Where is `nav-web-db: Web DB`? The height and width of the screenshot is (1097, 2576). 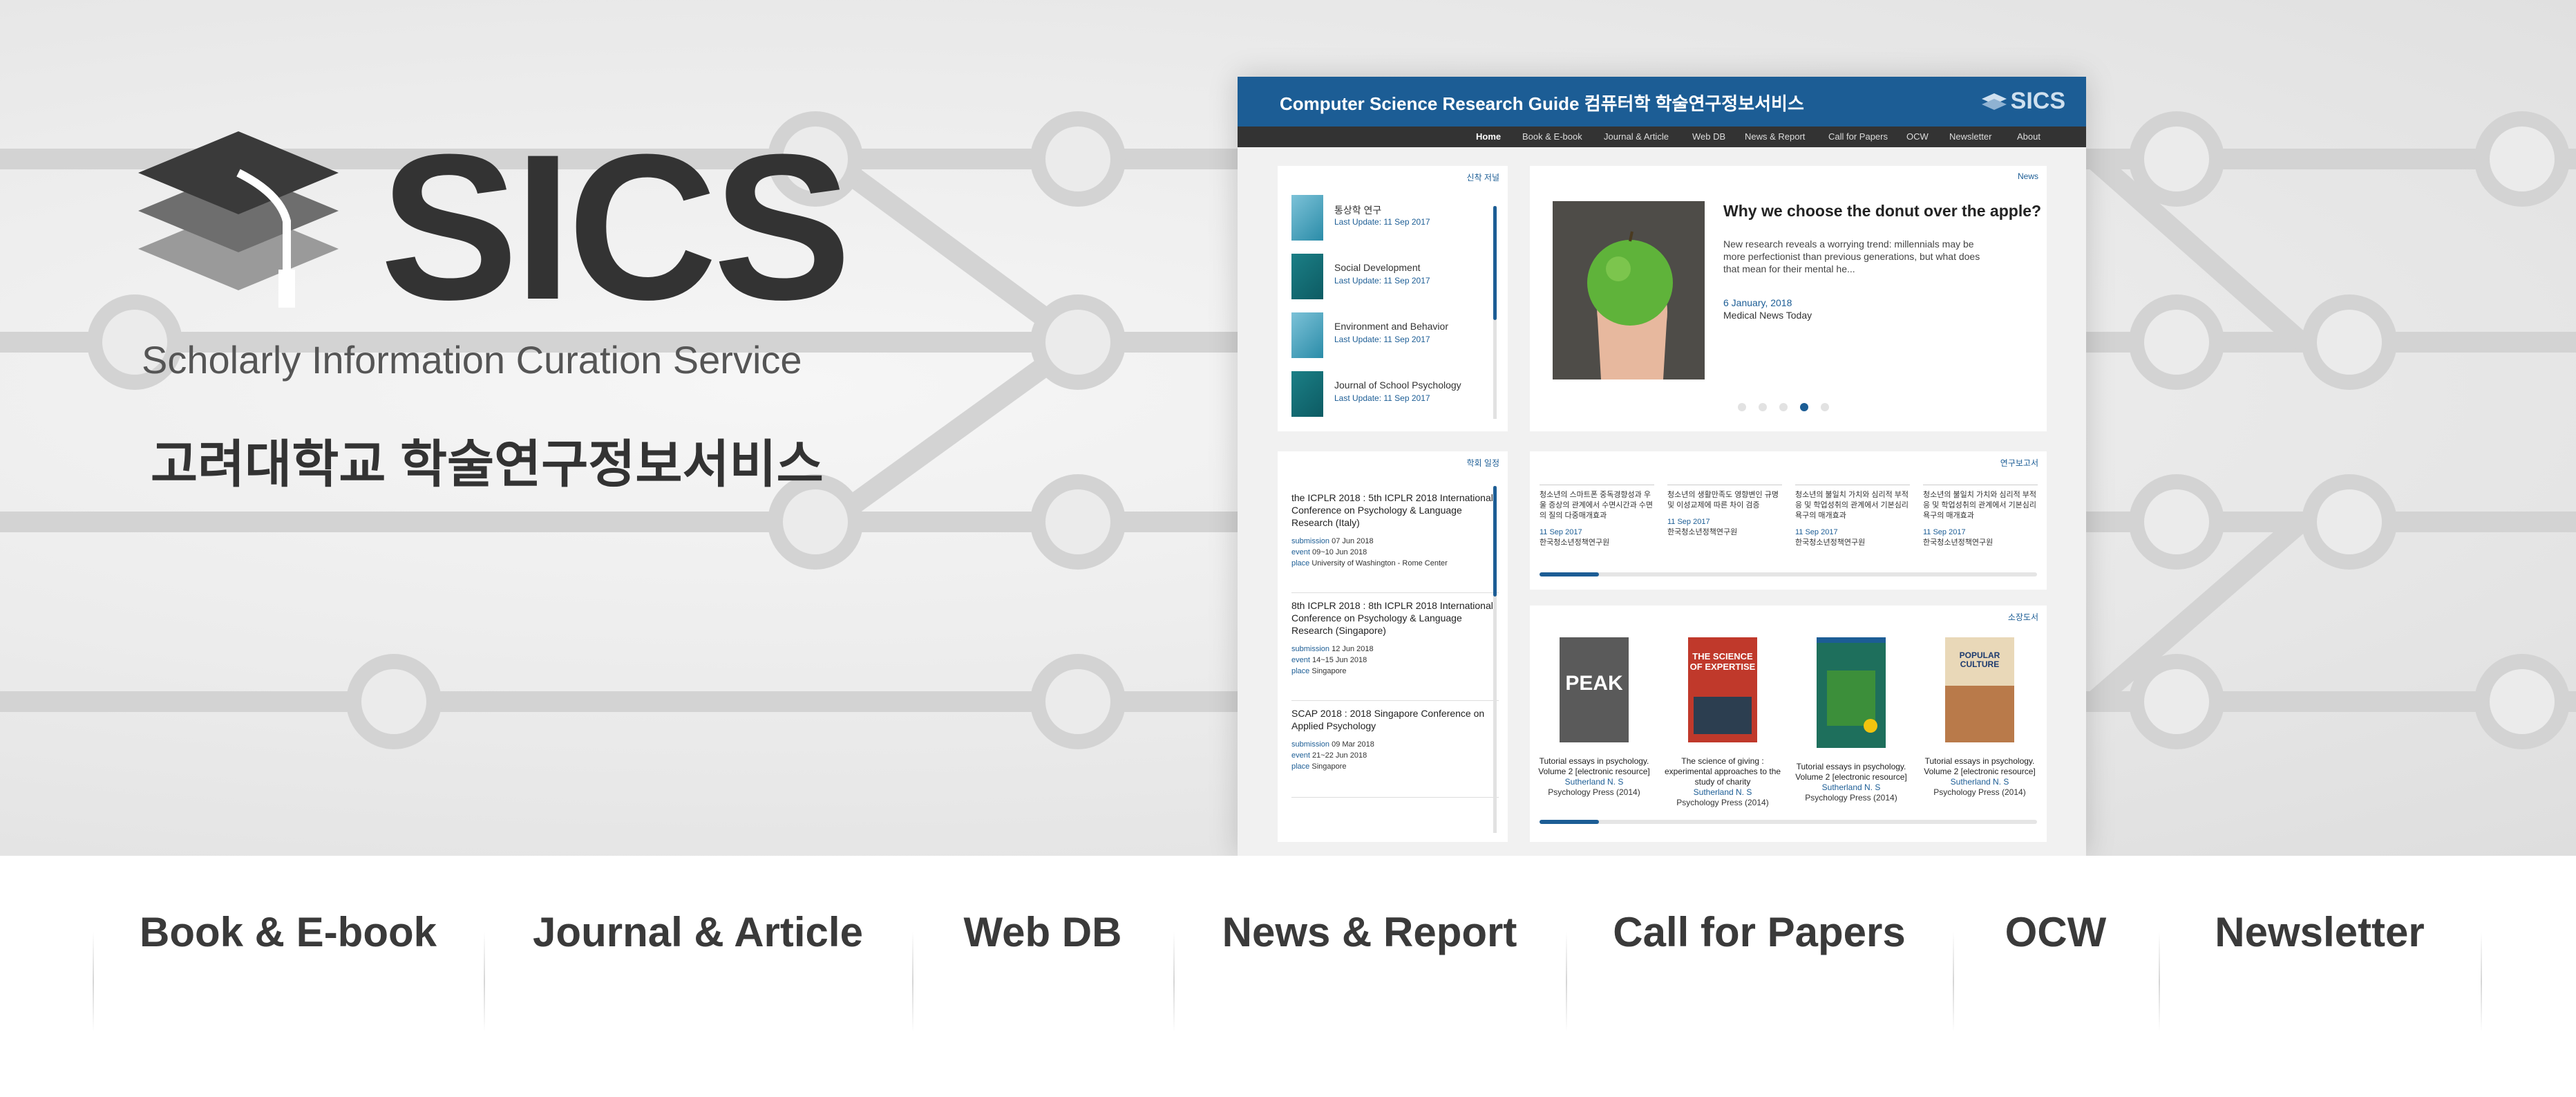 nav-web-db: Web DB is located at coordinates (1042, 932).